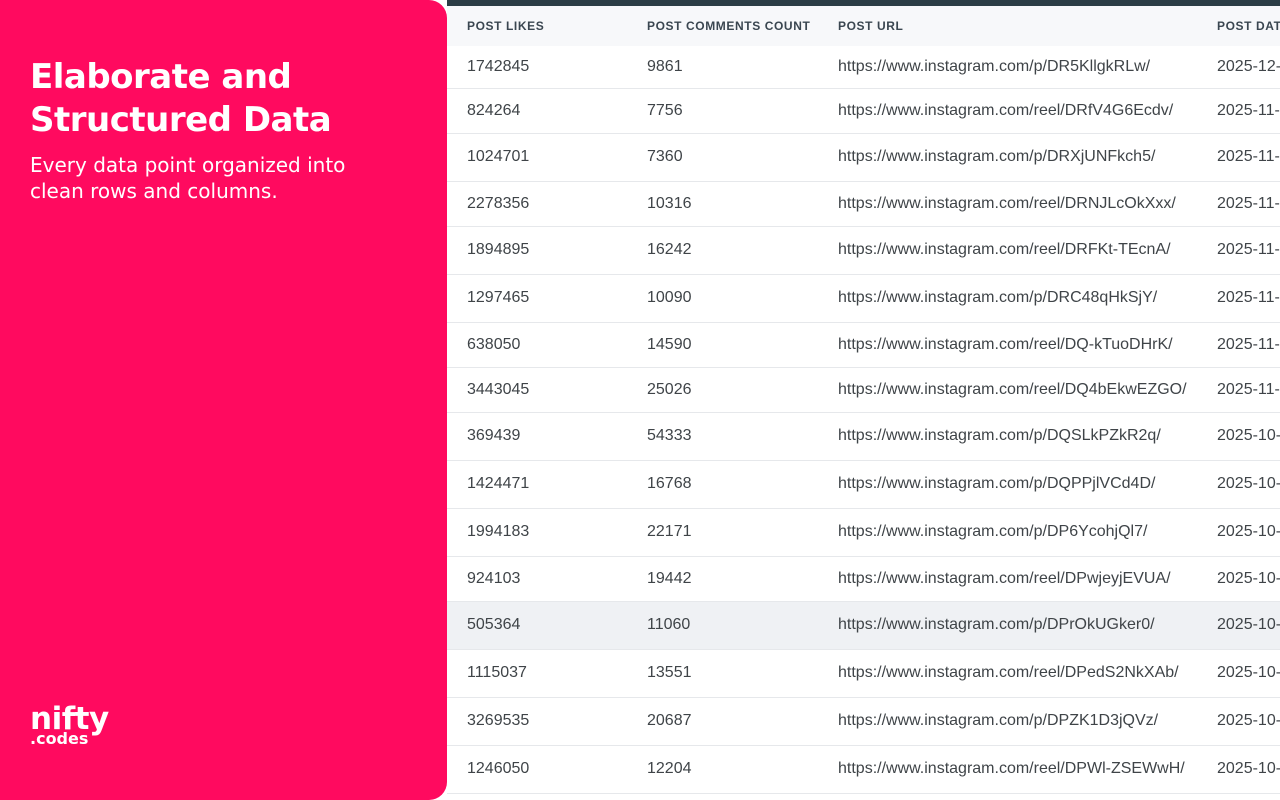 The height and width of the screenshot is (800, 1280). What do you see at coordinates (537, 250) in the screenshot?
I see `cell-post-likes: 1894895` at bounding box center [537, 250].